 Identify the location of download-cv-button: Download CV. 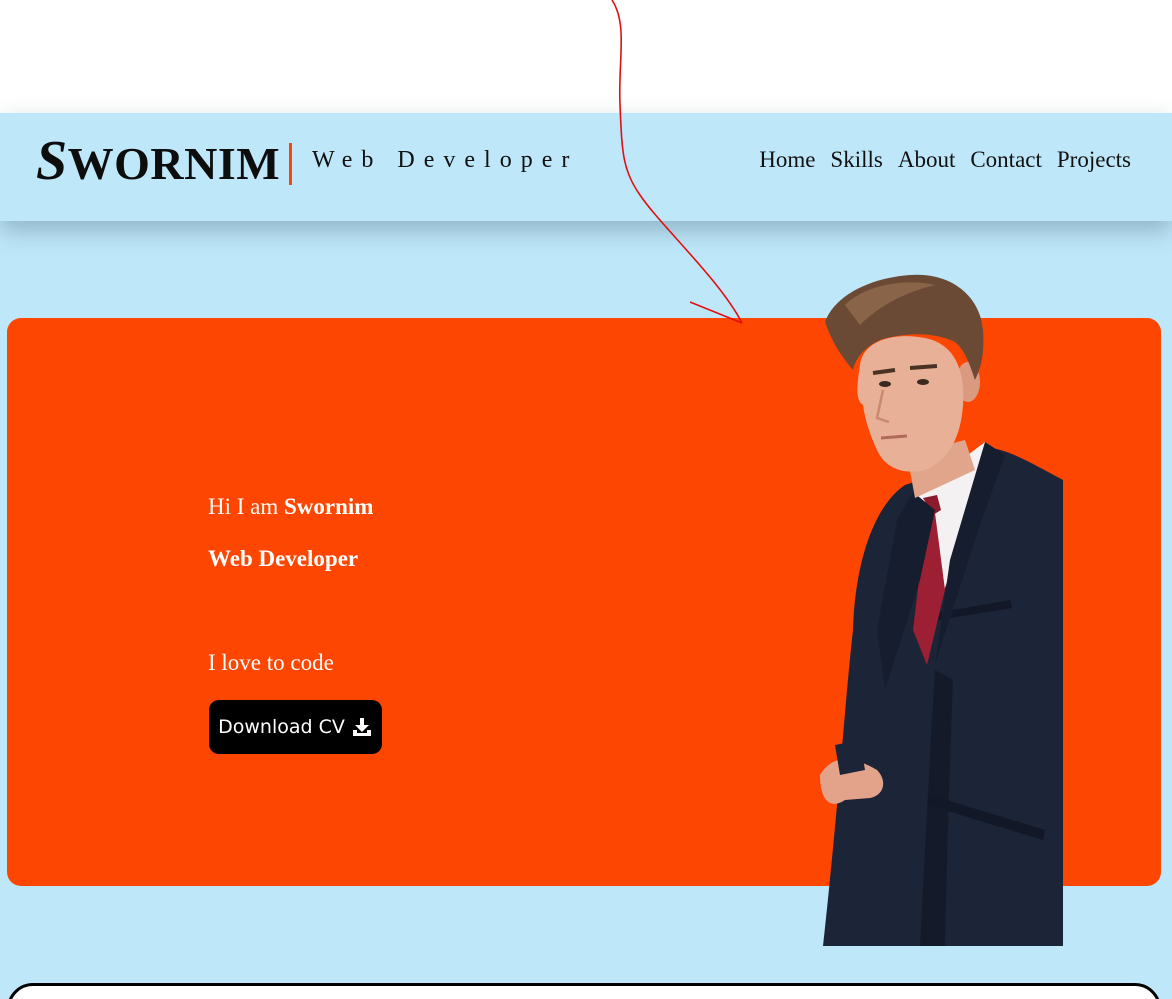
(295, 727).